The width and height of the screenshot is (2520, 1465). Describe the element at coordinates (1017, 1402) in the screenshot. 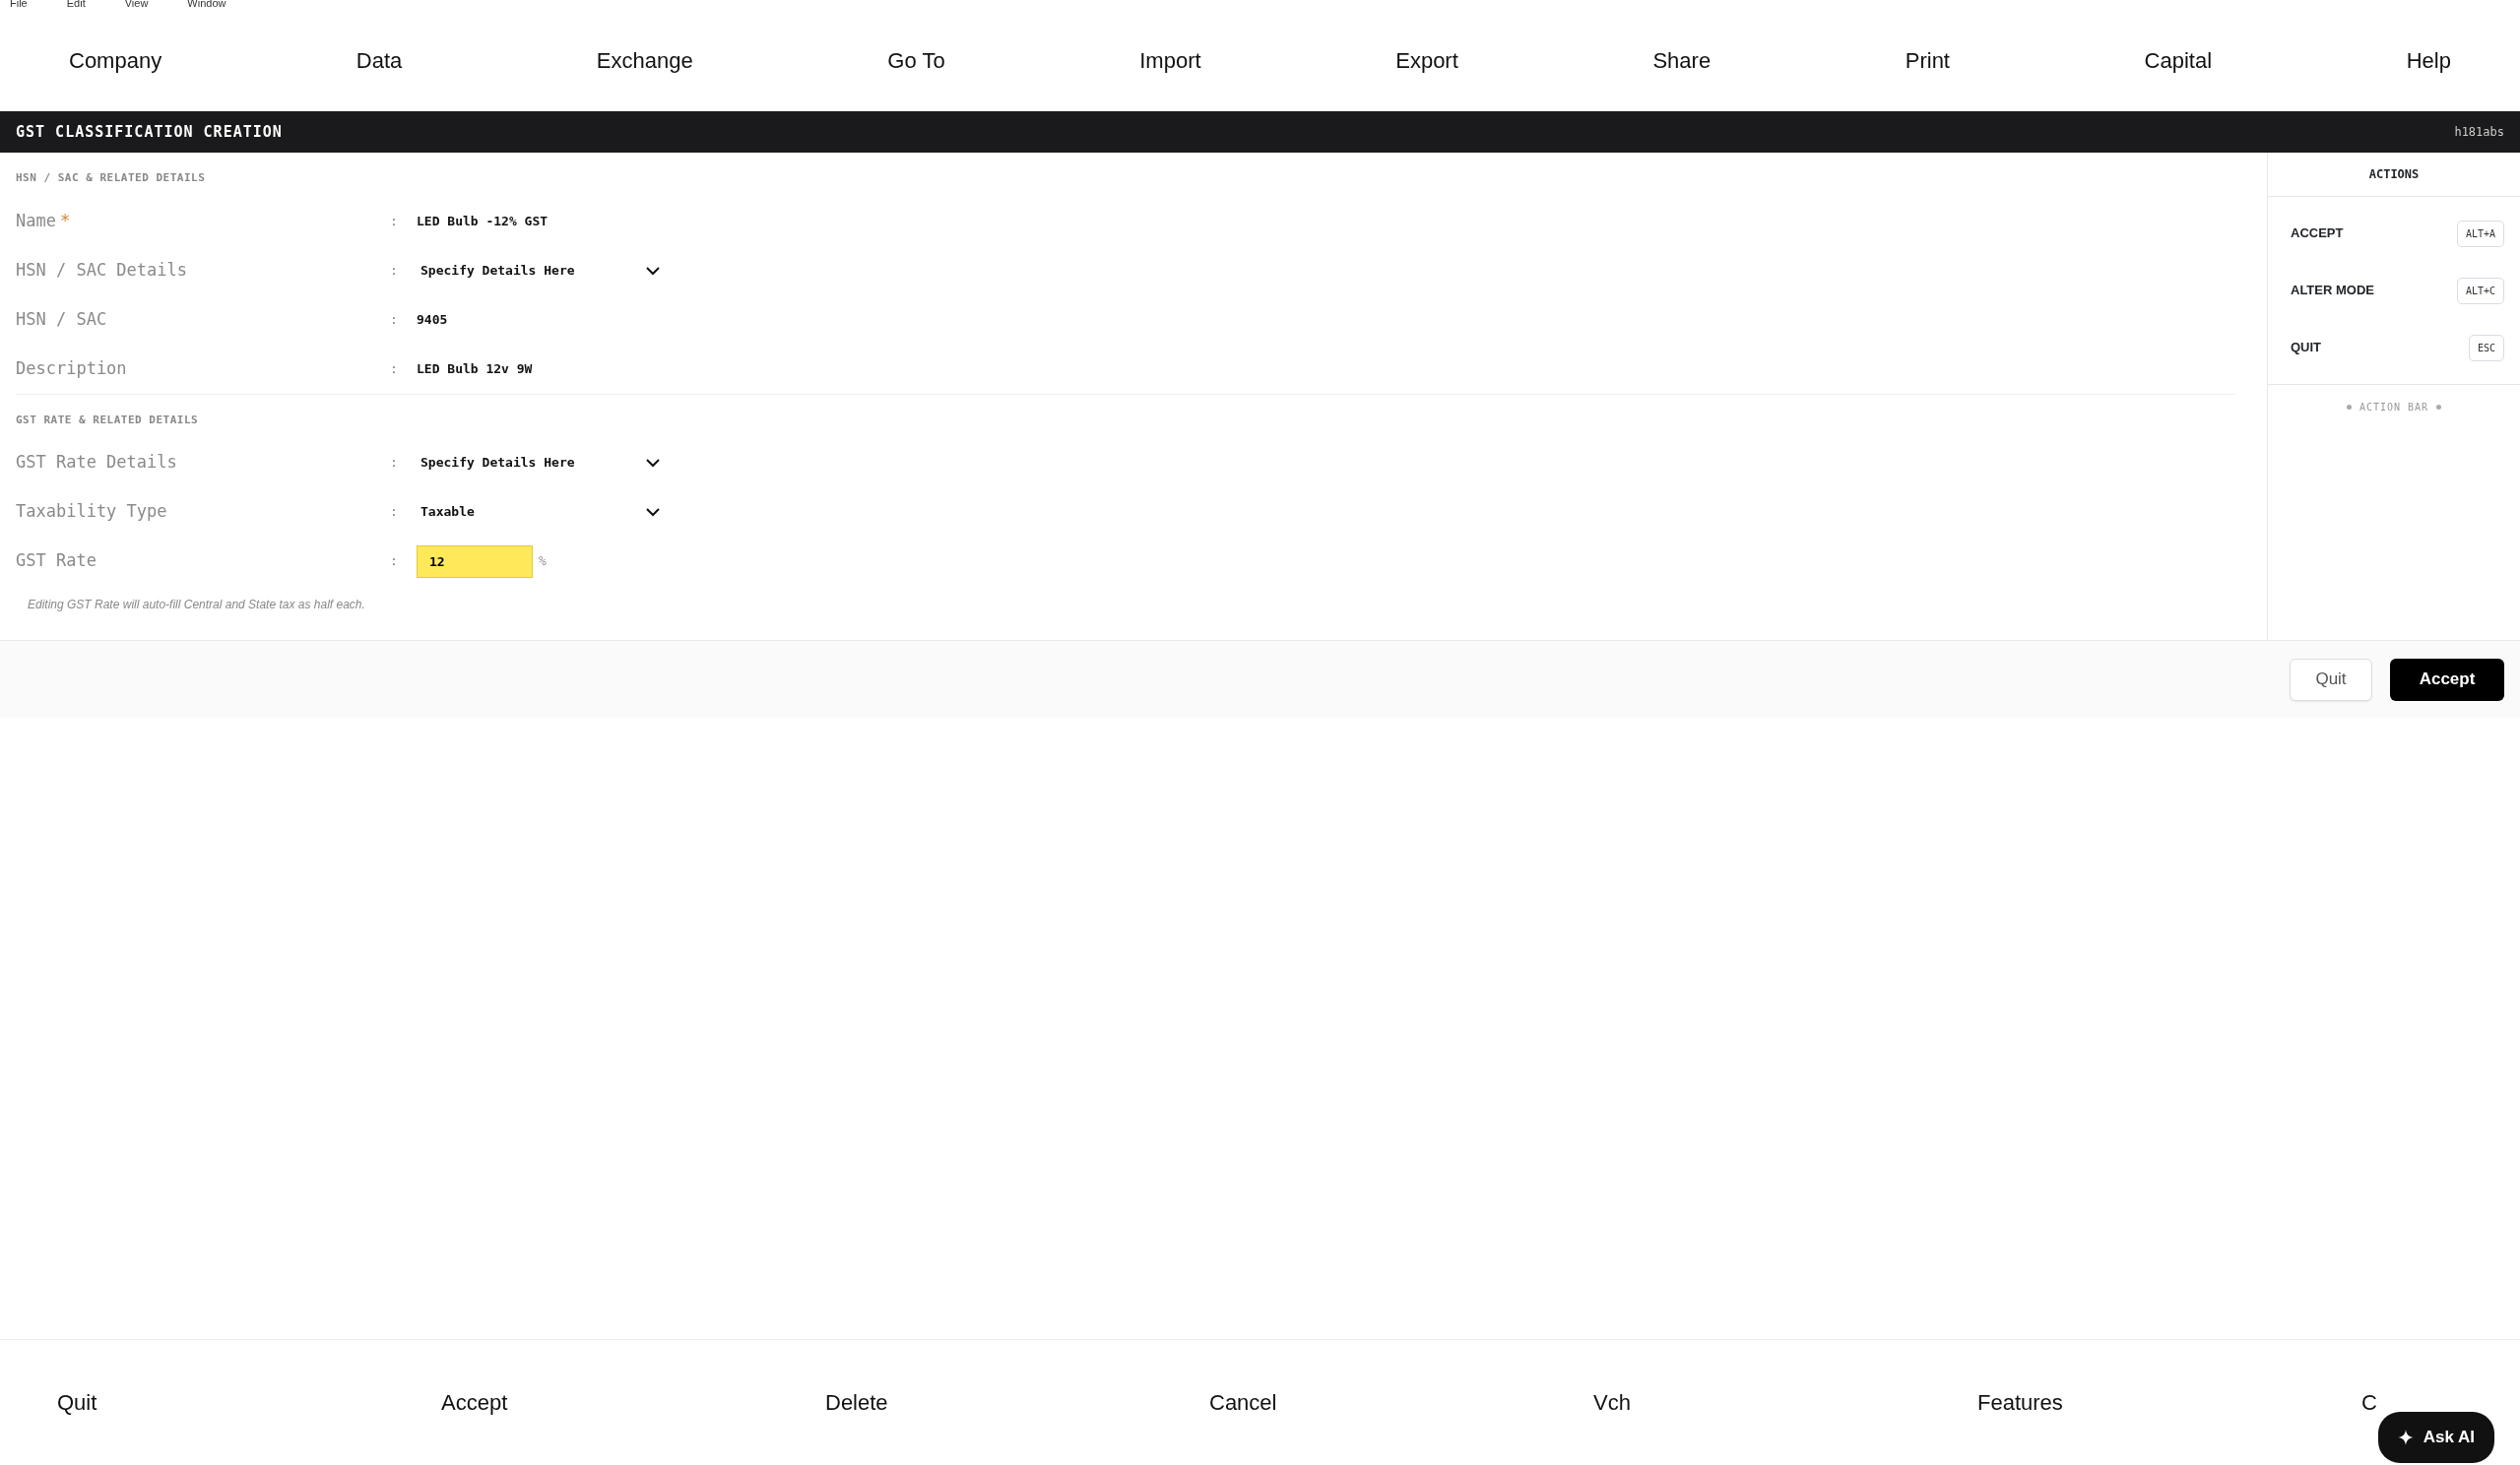

I see `bottom-bar-item: Delete` at that location.